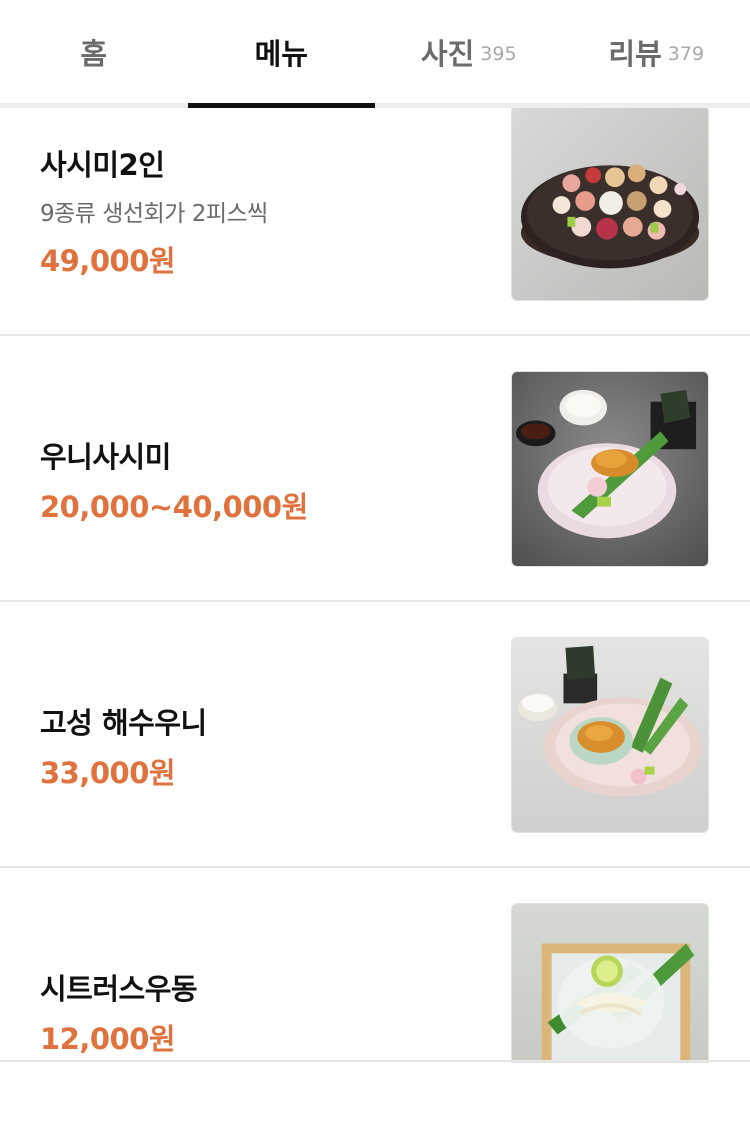 Image resolution: width=750 pixels, height=1134 pixels. I want to click on tab-reviews-count: 379, so click(686, 52).